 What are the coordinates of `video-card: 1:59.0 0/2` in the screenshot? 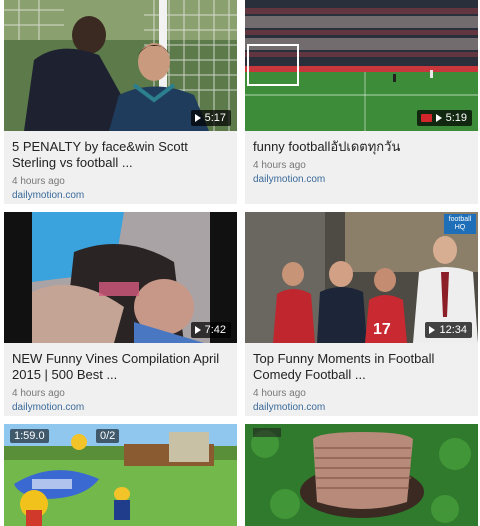 It's located at (120, 475).